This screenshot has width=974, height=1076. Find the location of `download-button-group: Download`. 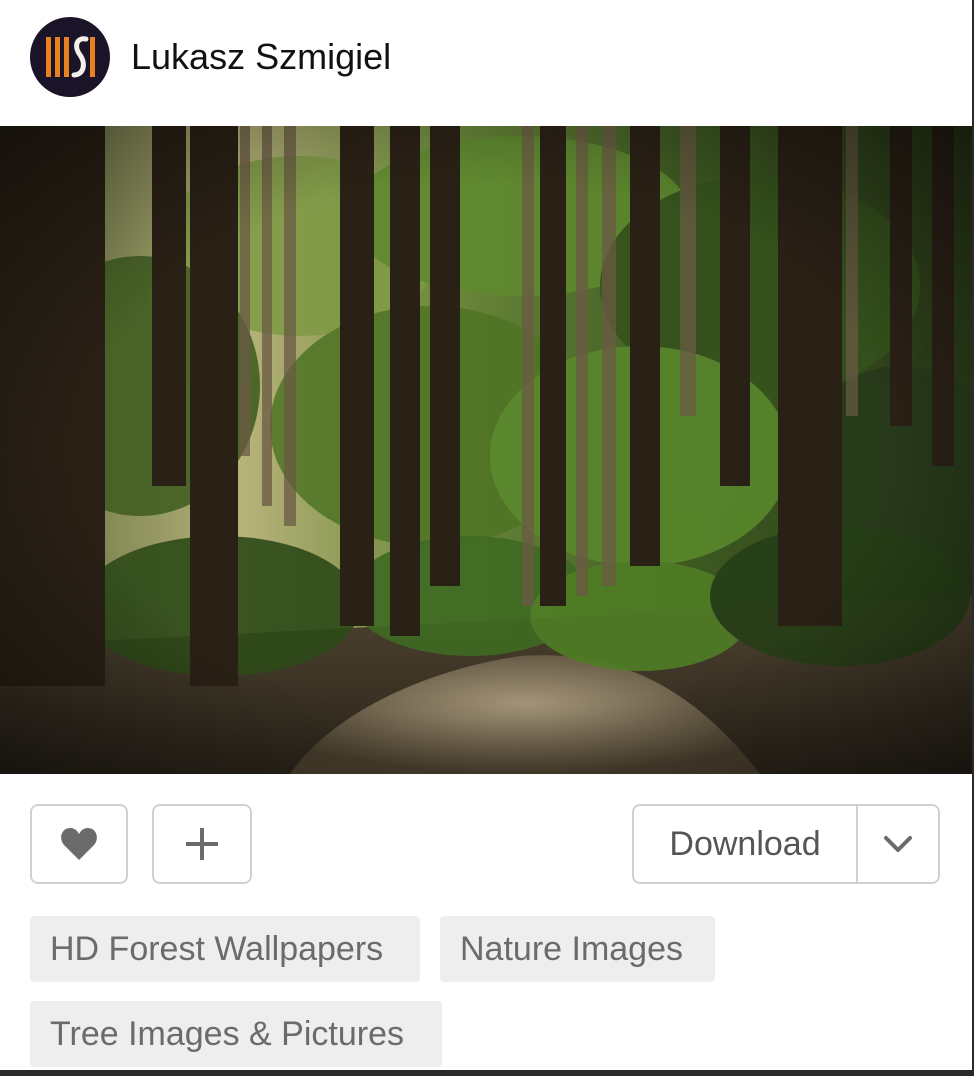

download-button-group: Download is located at coordinates (786, 844).